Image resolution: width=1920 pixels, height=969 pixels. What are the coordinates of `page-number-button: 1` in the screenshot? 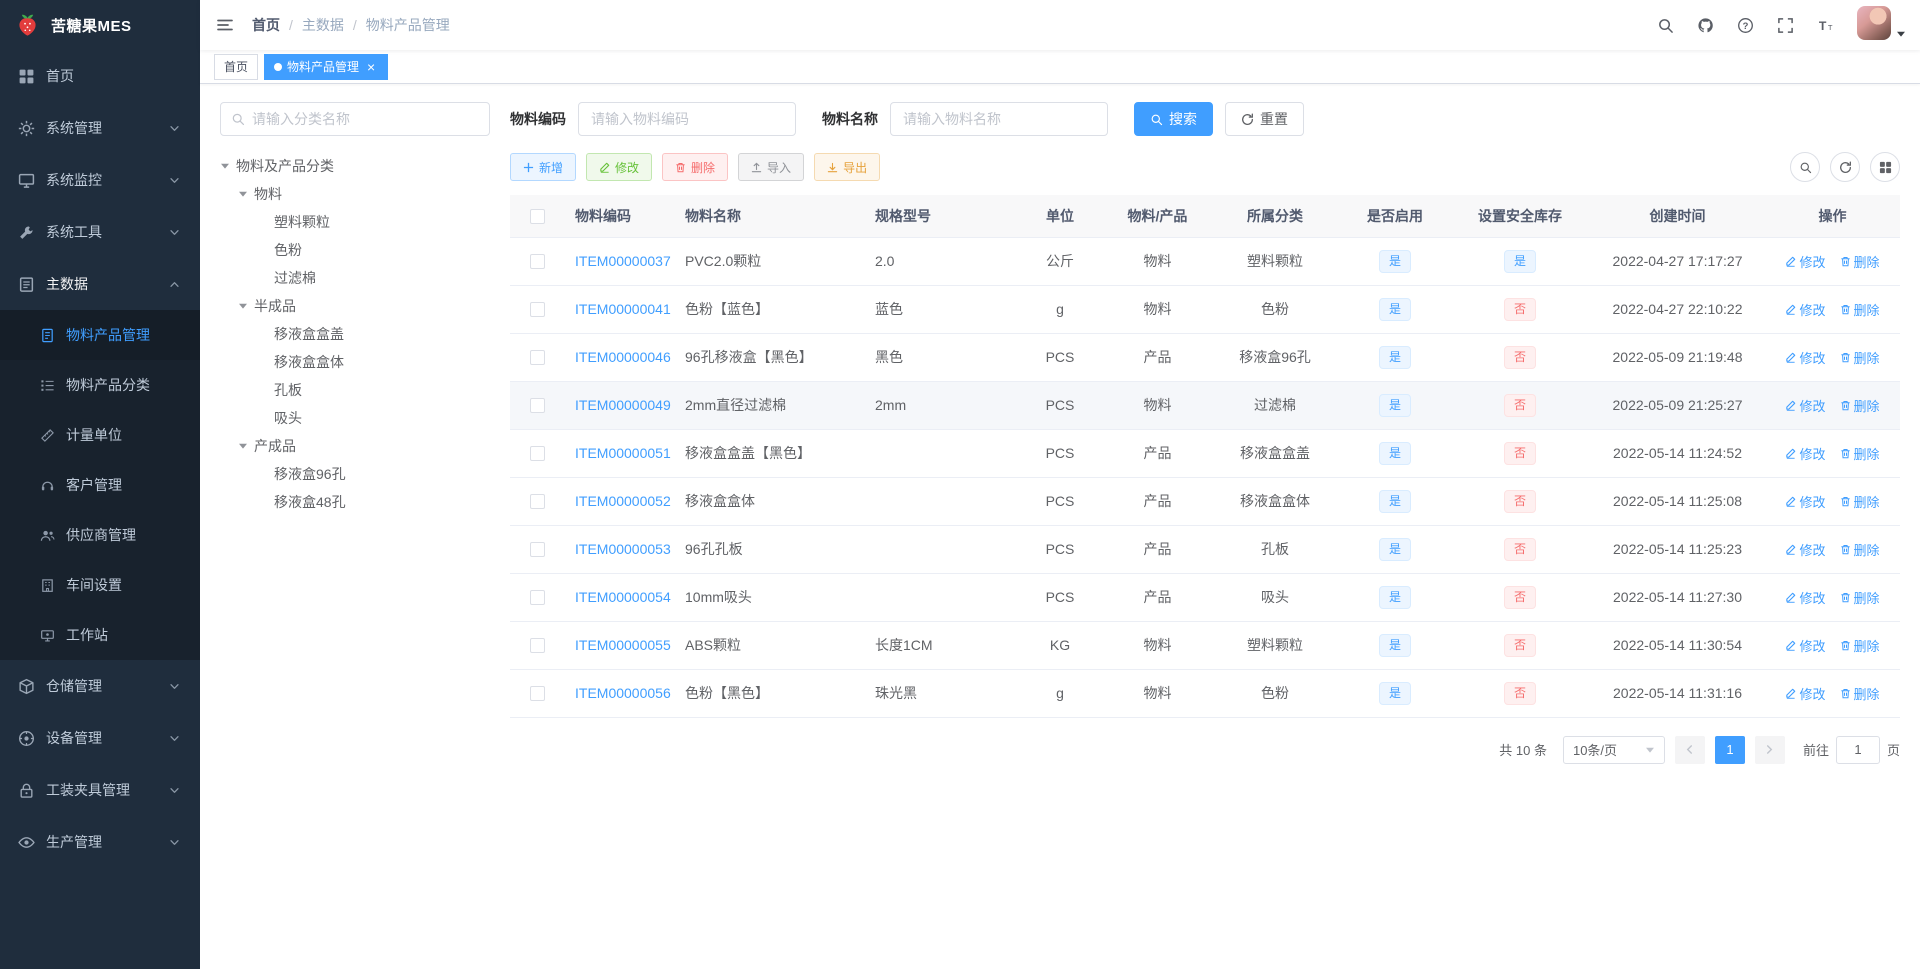 It's located at (1729, 749).